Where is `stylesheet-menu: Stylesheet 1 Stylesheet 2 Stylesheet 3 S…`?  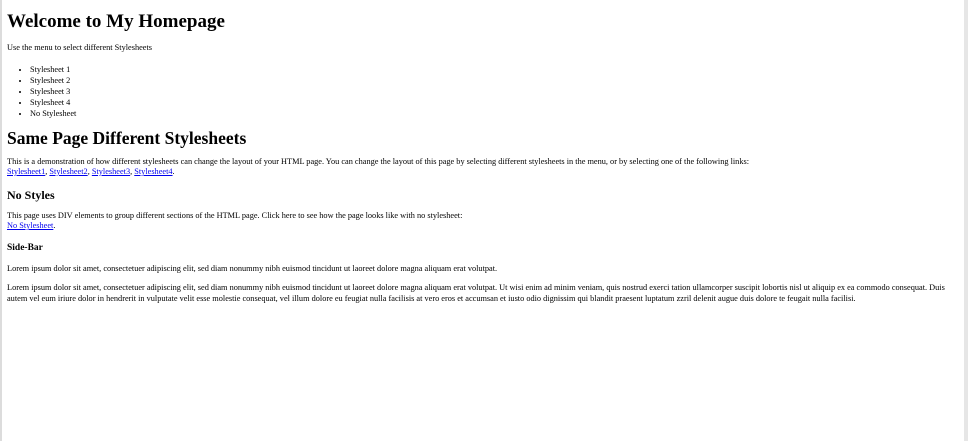
stylesheet-menu: Stylesheet 1 Stylesheet 2 Stylesheet 3 S… is located at coordinates (482, 91).